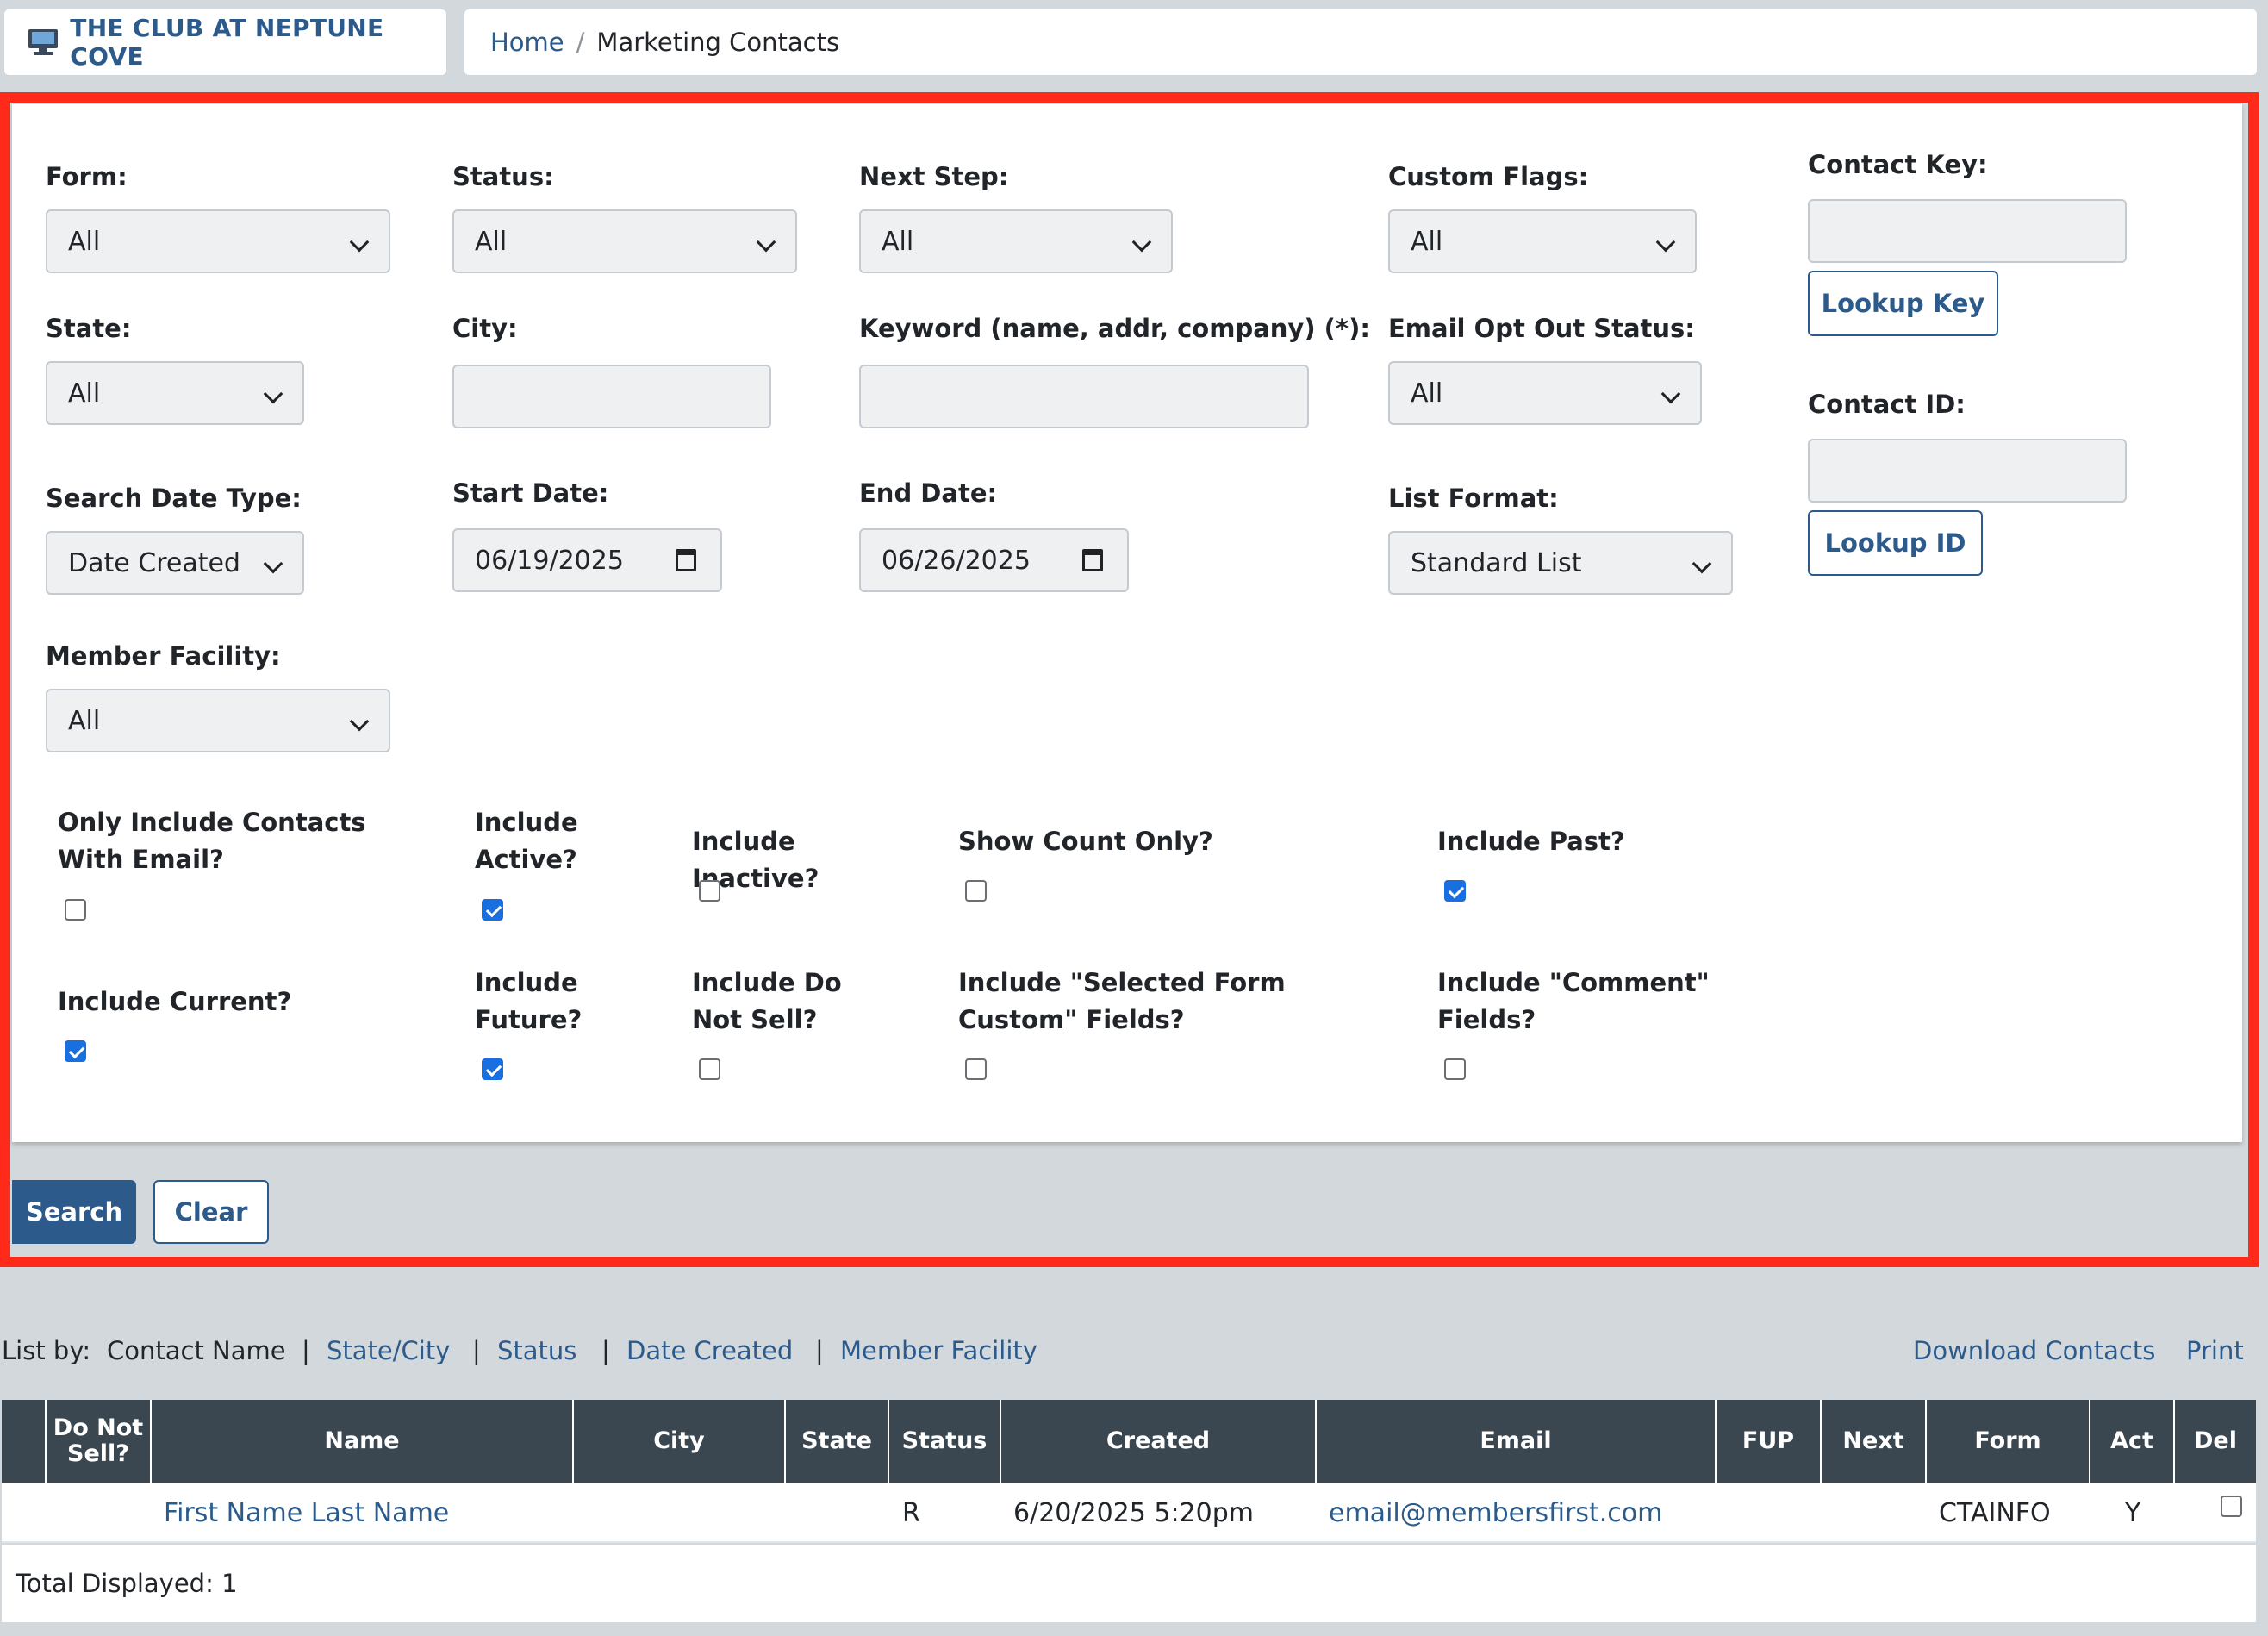 This screenshot has width=2268, height=1636. What do you see at coordinates (1903, 303) in the screenshot?
I see `lookup-key-button: Lookup Key` at bounding box center [1903, 303].